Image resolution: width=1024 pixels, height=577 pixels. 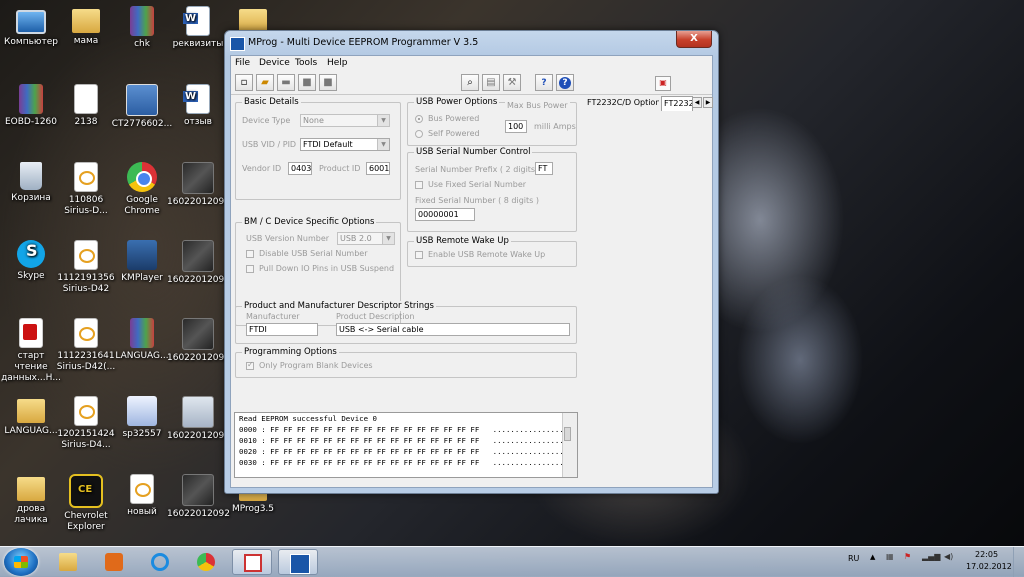 I want to click on desktop-icon: 2138, so click(x=86, y=106).